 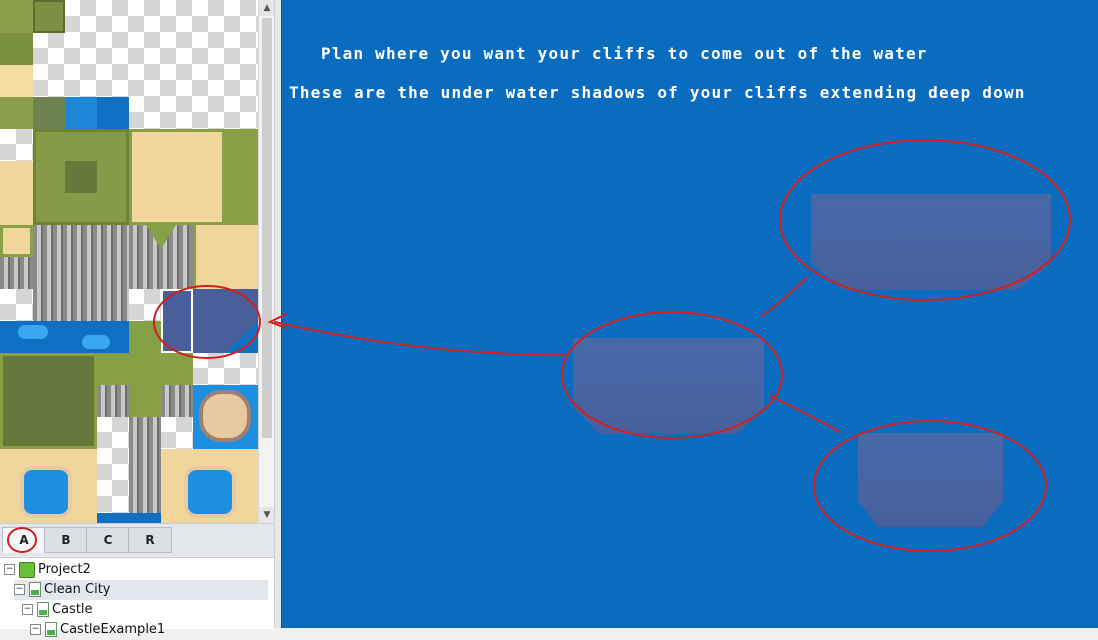 I want to click on tree-item-project: − Project2, so click(x=47, y=570).